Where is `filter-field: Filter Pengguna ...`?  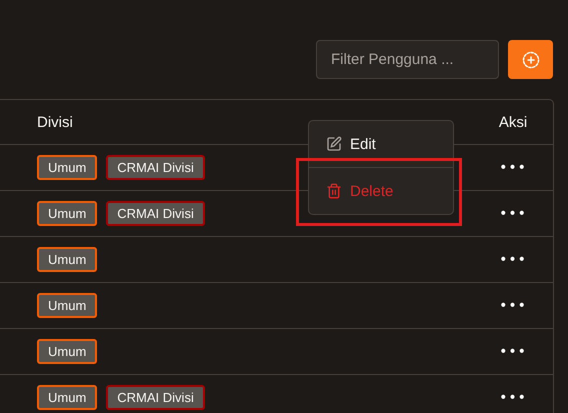 filter-field: Filter Pengguna ... is located at coordinates (407, 59).